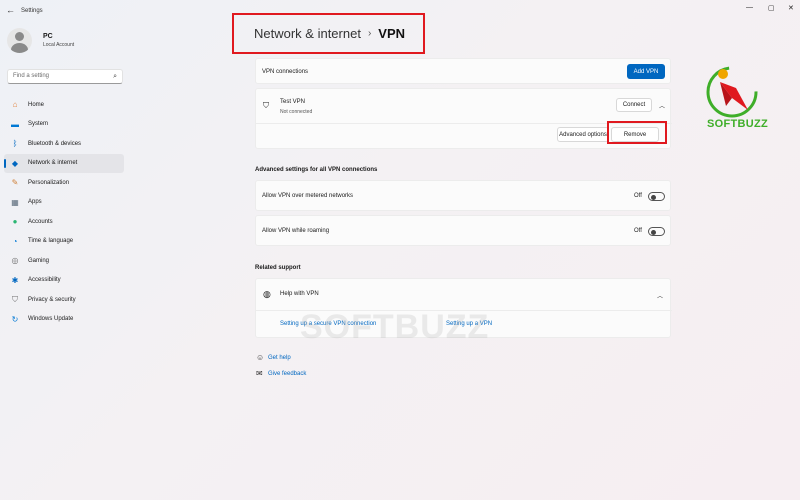 Image resolution: width=800 pixels, height=500 pixels. Describe the element at coordinates (15, 241) in the screenshot. I see `globe-clock-icon: ◔` at that location.